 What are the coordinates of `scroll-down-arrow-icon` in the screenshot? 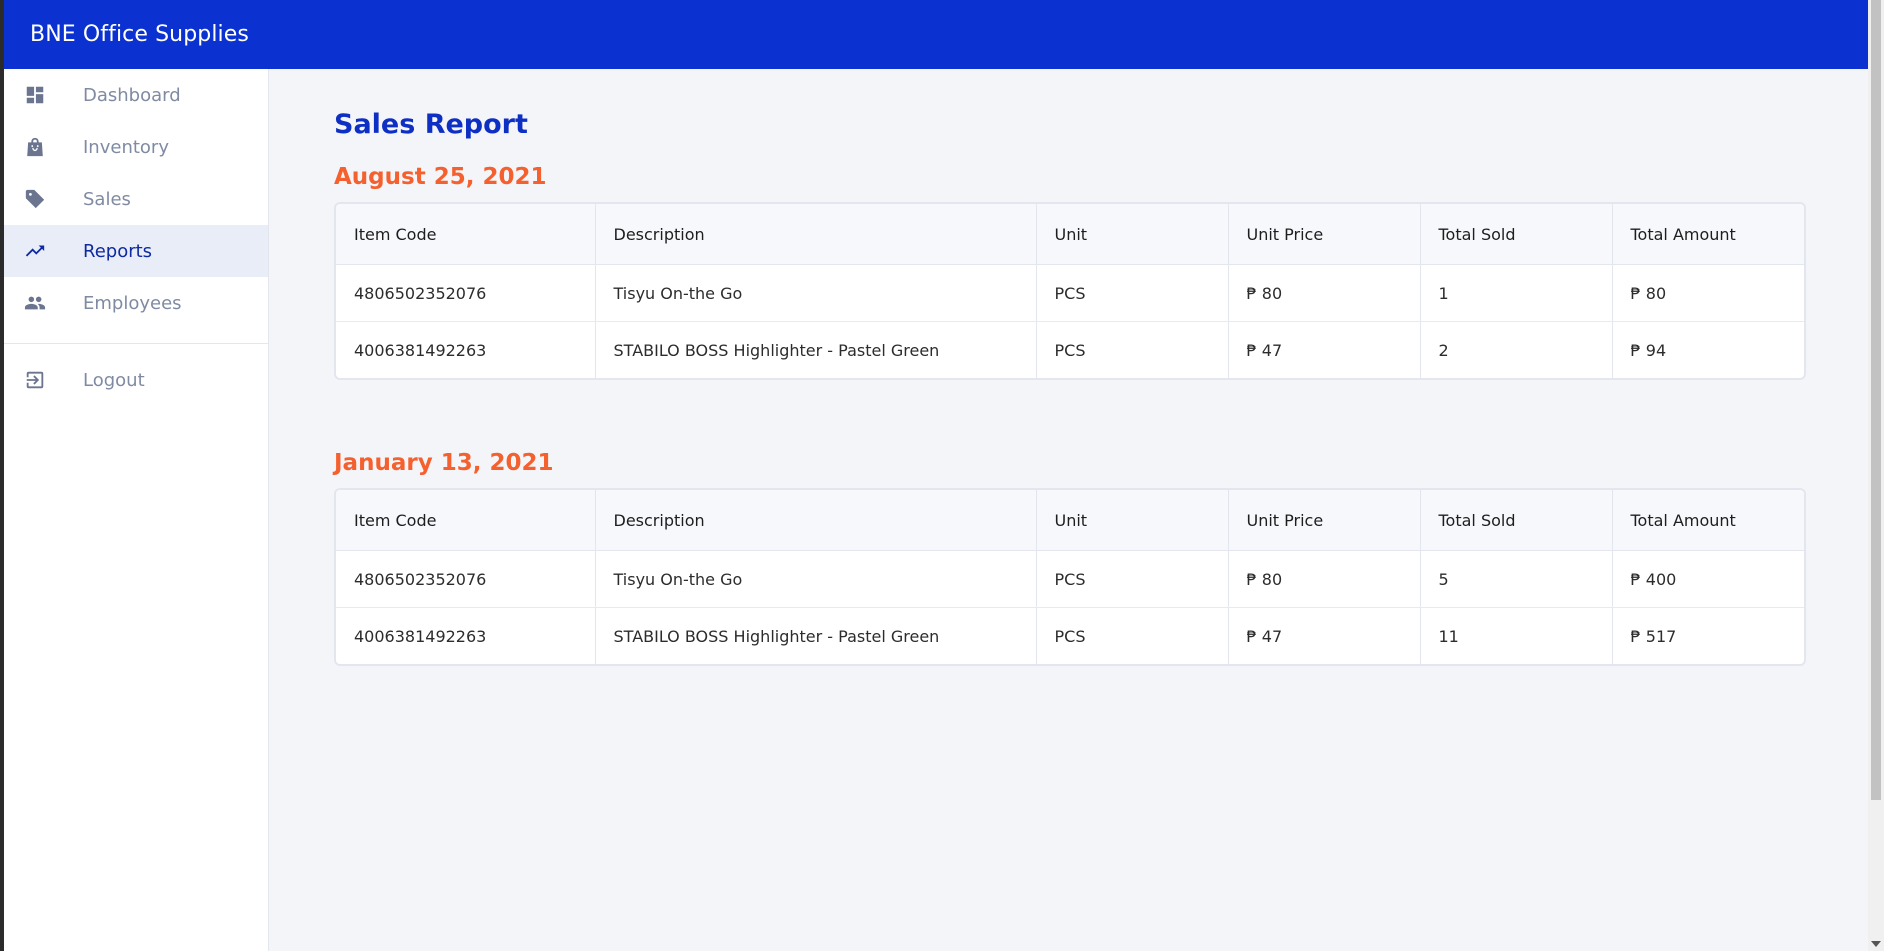 It's located at (1876, 944).